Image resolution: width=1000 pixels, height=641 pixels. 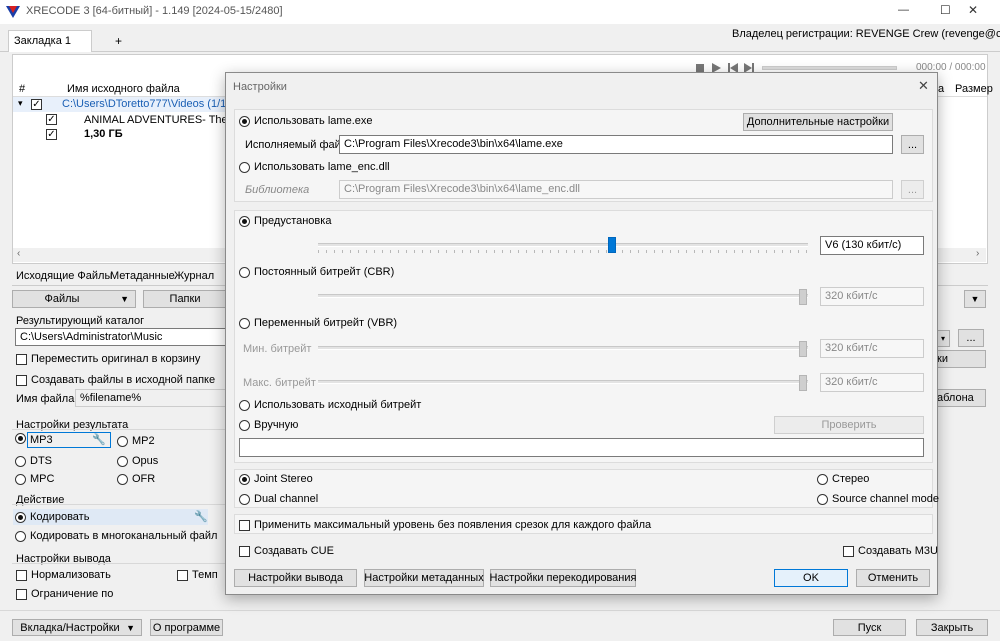 What do you see at coordinates (21, 359) in the screenshot?
I see `move-trash-checkbox` at bounding box center [21, 359].